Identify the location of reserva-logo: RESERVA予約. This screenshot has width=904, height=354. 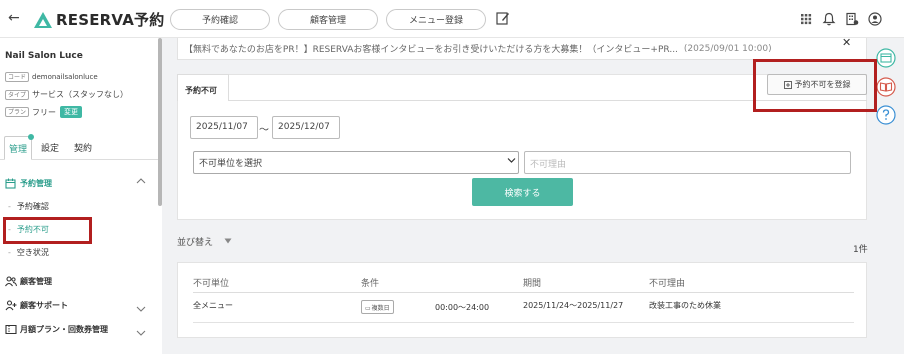
(99, 19).